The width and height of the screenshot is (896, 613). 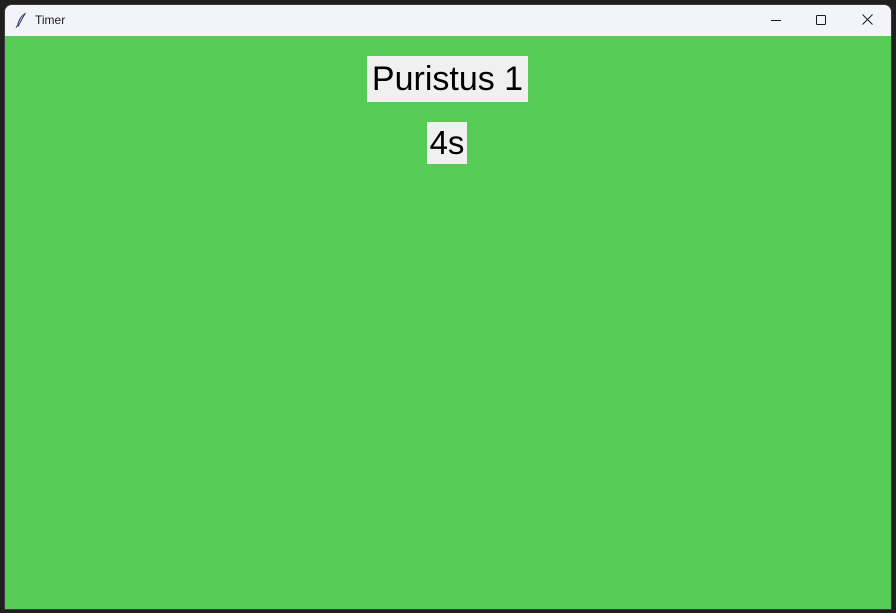 What do you see at coordinates (448, 20) in the screenshot?
I see `title-bar: Timer` at bounding box center [448, 20].